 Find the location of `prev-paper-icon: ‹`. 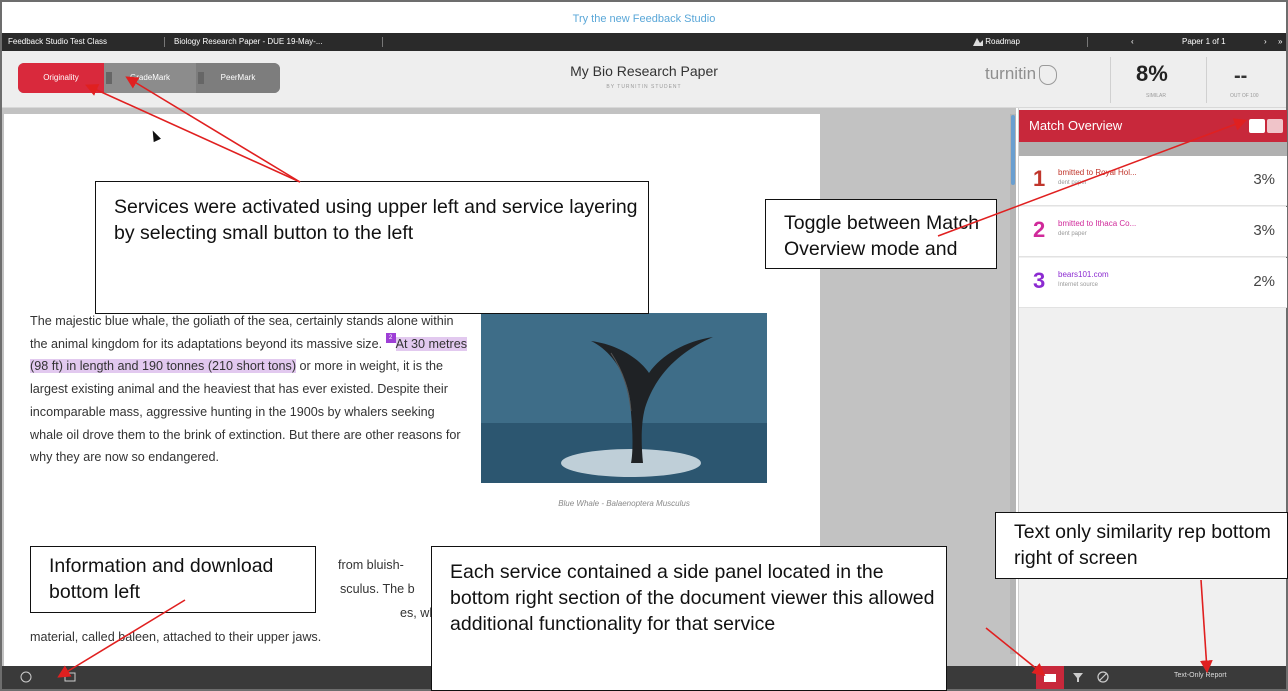

prev-paper-icon: ‹ is located at coordinates (1132, 42).